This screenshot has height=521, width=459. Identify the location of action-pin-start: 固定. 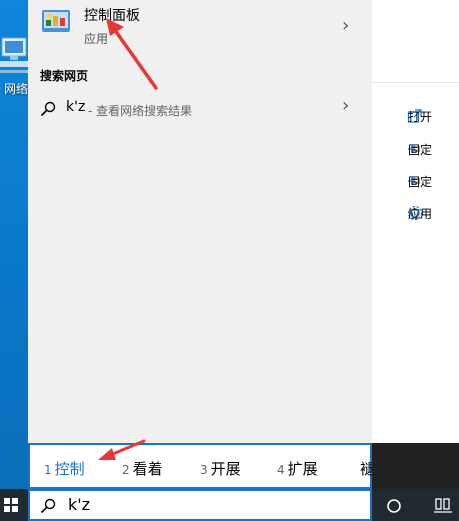
(420, 149).